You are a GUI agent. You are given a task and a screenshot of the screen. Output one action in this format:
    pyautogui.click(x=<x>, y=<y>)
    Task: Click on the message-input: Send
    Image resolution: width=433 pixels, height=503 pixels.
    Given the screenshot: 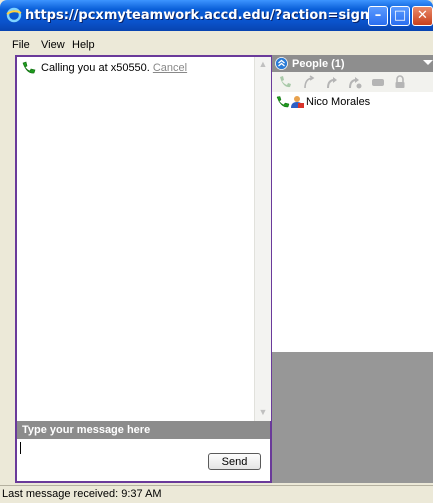 What is the action you would take?
    pyautogui.click(x=143, y=460)
    